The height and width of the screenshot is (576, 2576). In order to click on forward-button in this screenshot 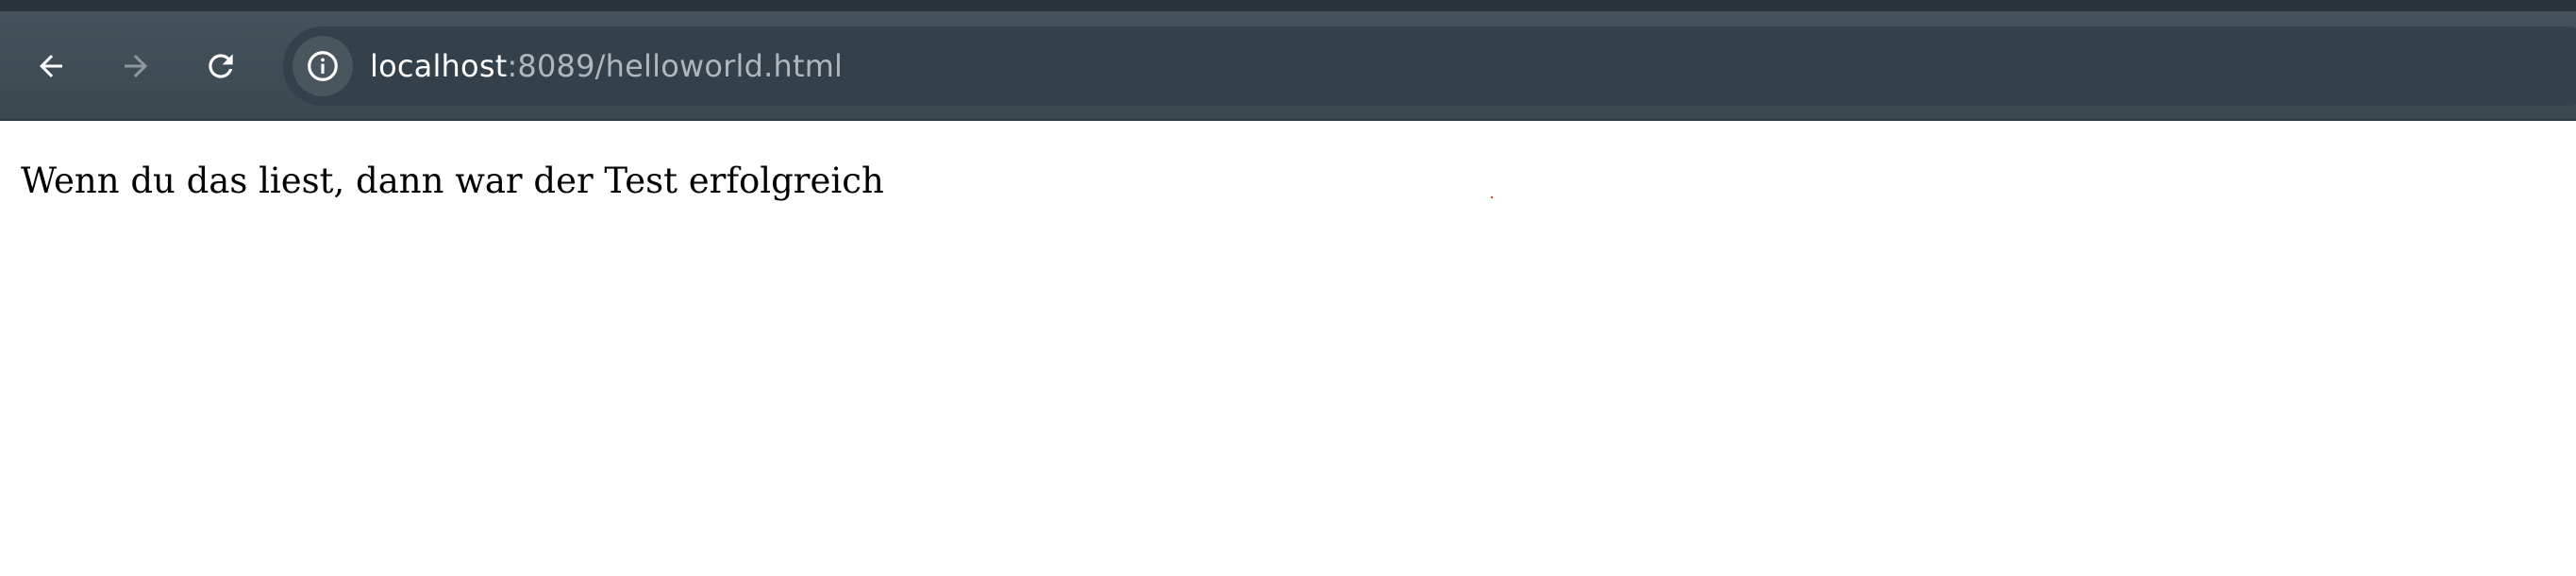, I will do `click(136, 66)`.